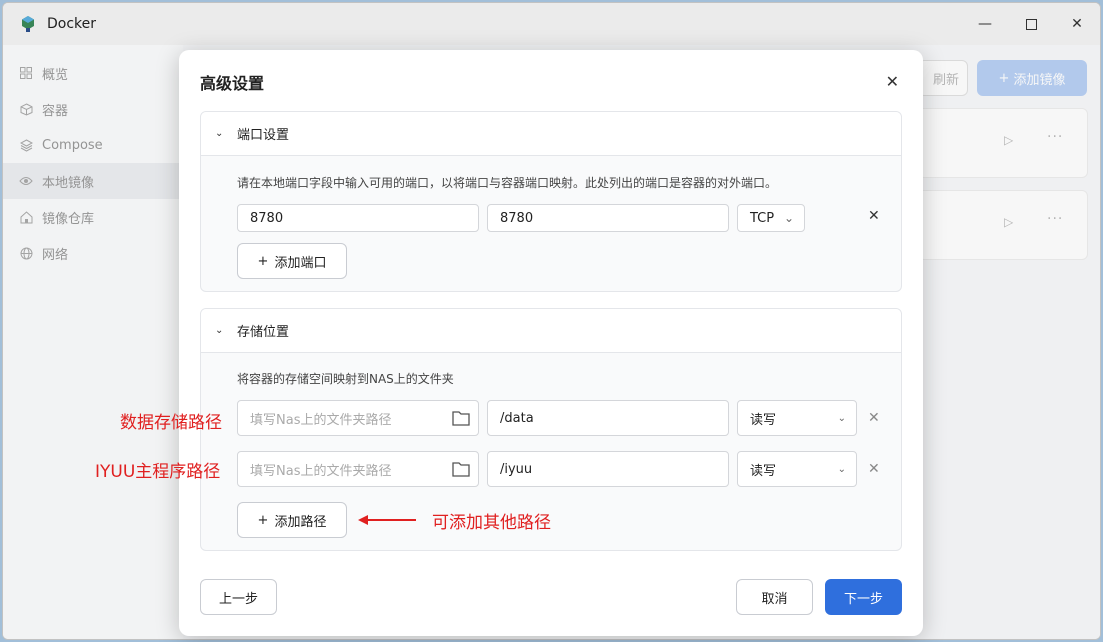 Image resolution: width=1103 pixels, height=642 pixels. What do you see at coordinates (516, 469) in the screenshot?
I see `container-path-value: /iyuu` at bounding box center [516, 469].